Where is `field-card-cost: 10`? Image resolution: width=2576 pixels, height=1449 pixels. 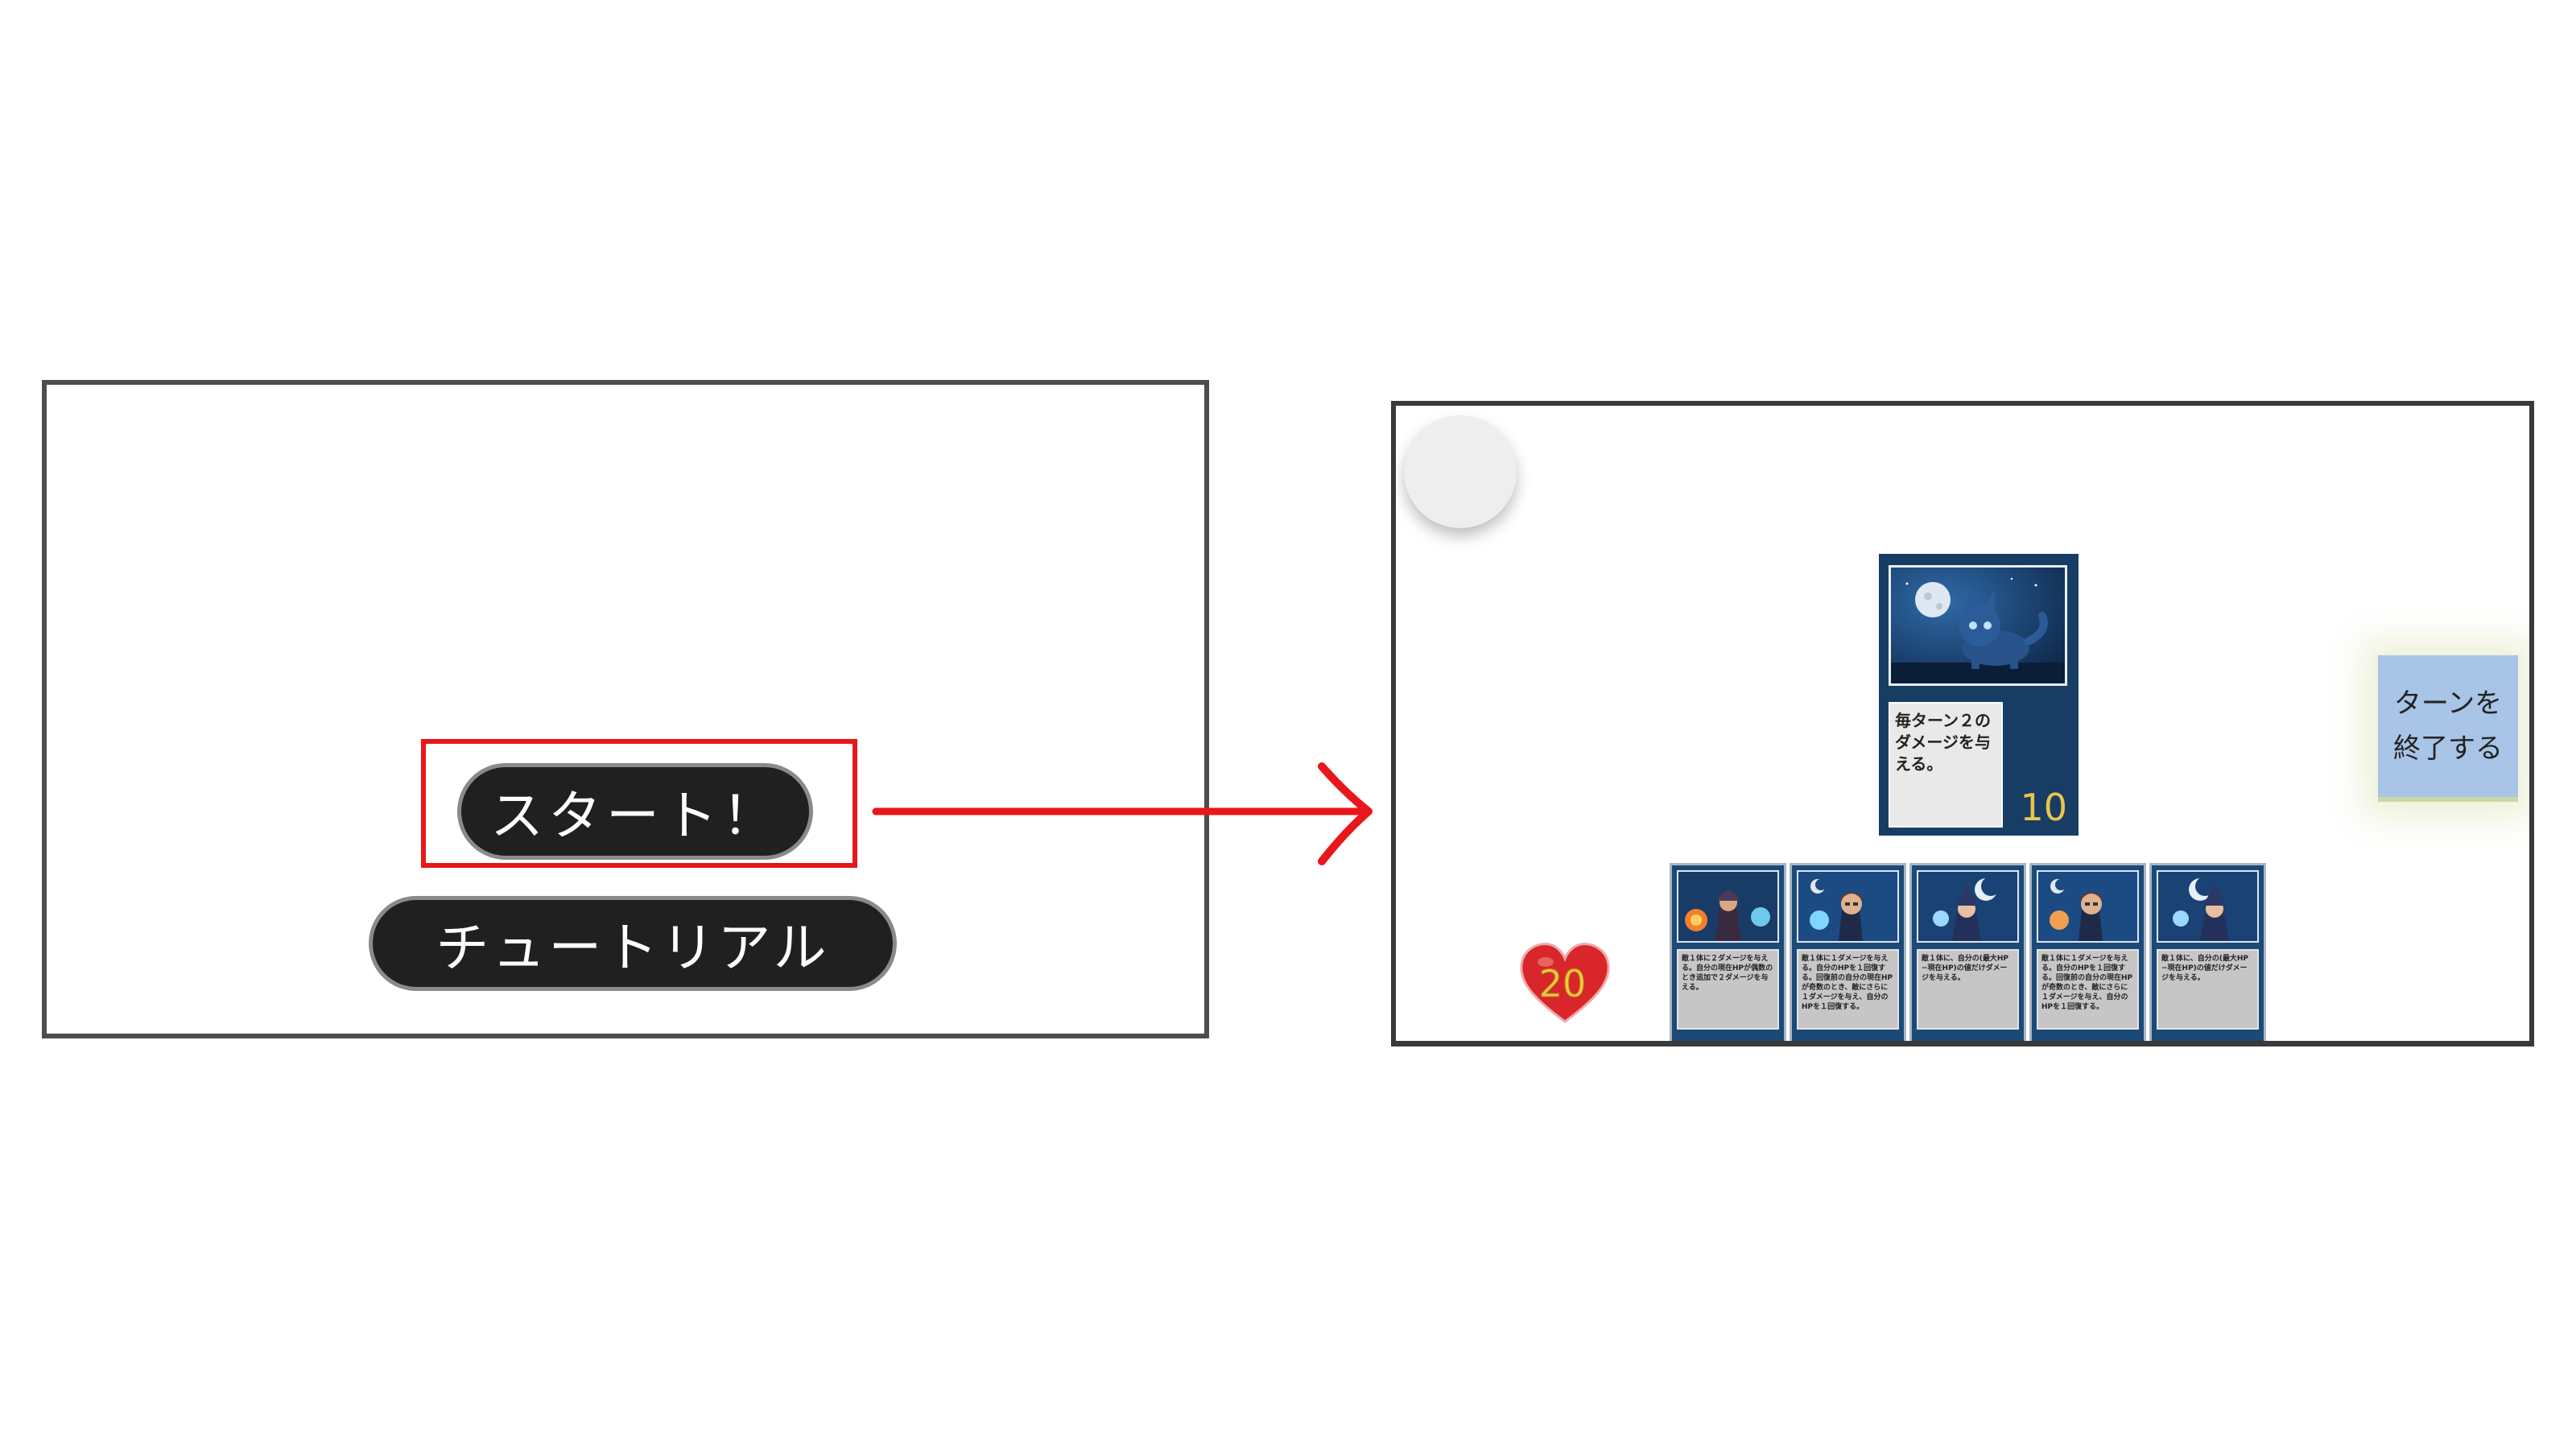
field-card-cost: 10 is located at coordinates (2043, 807).